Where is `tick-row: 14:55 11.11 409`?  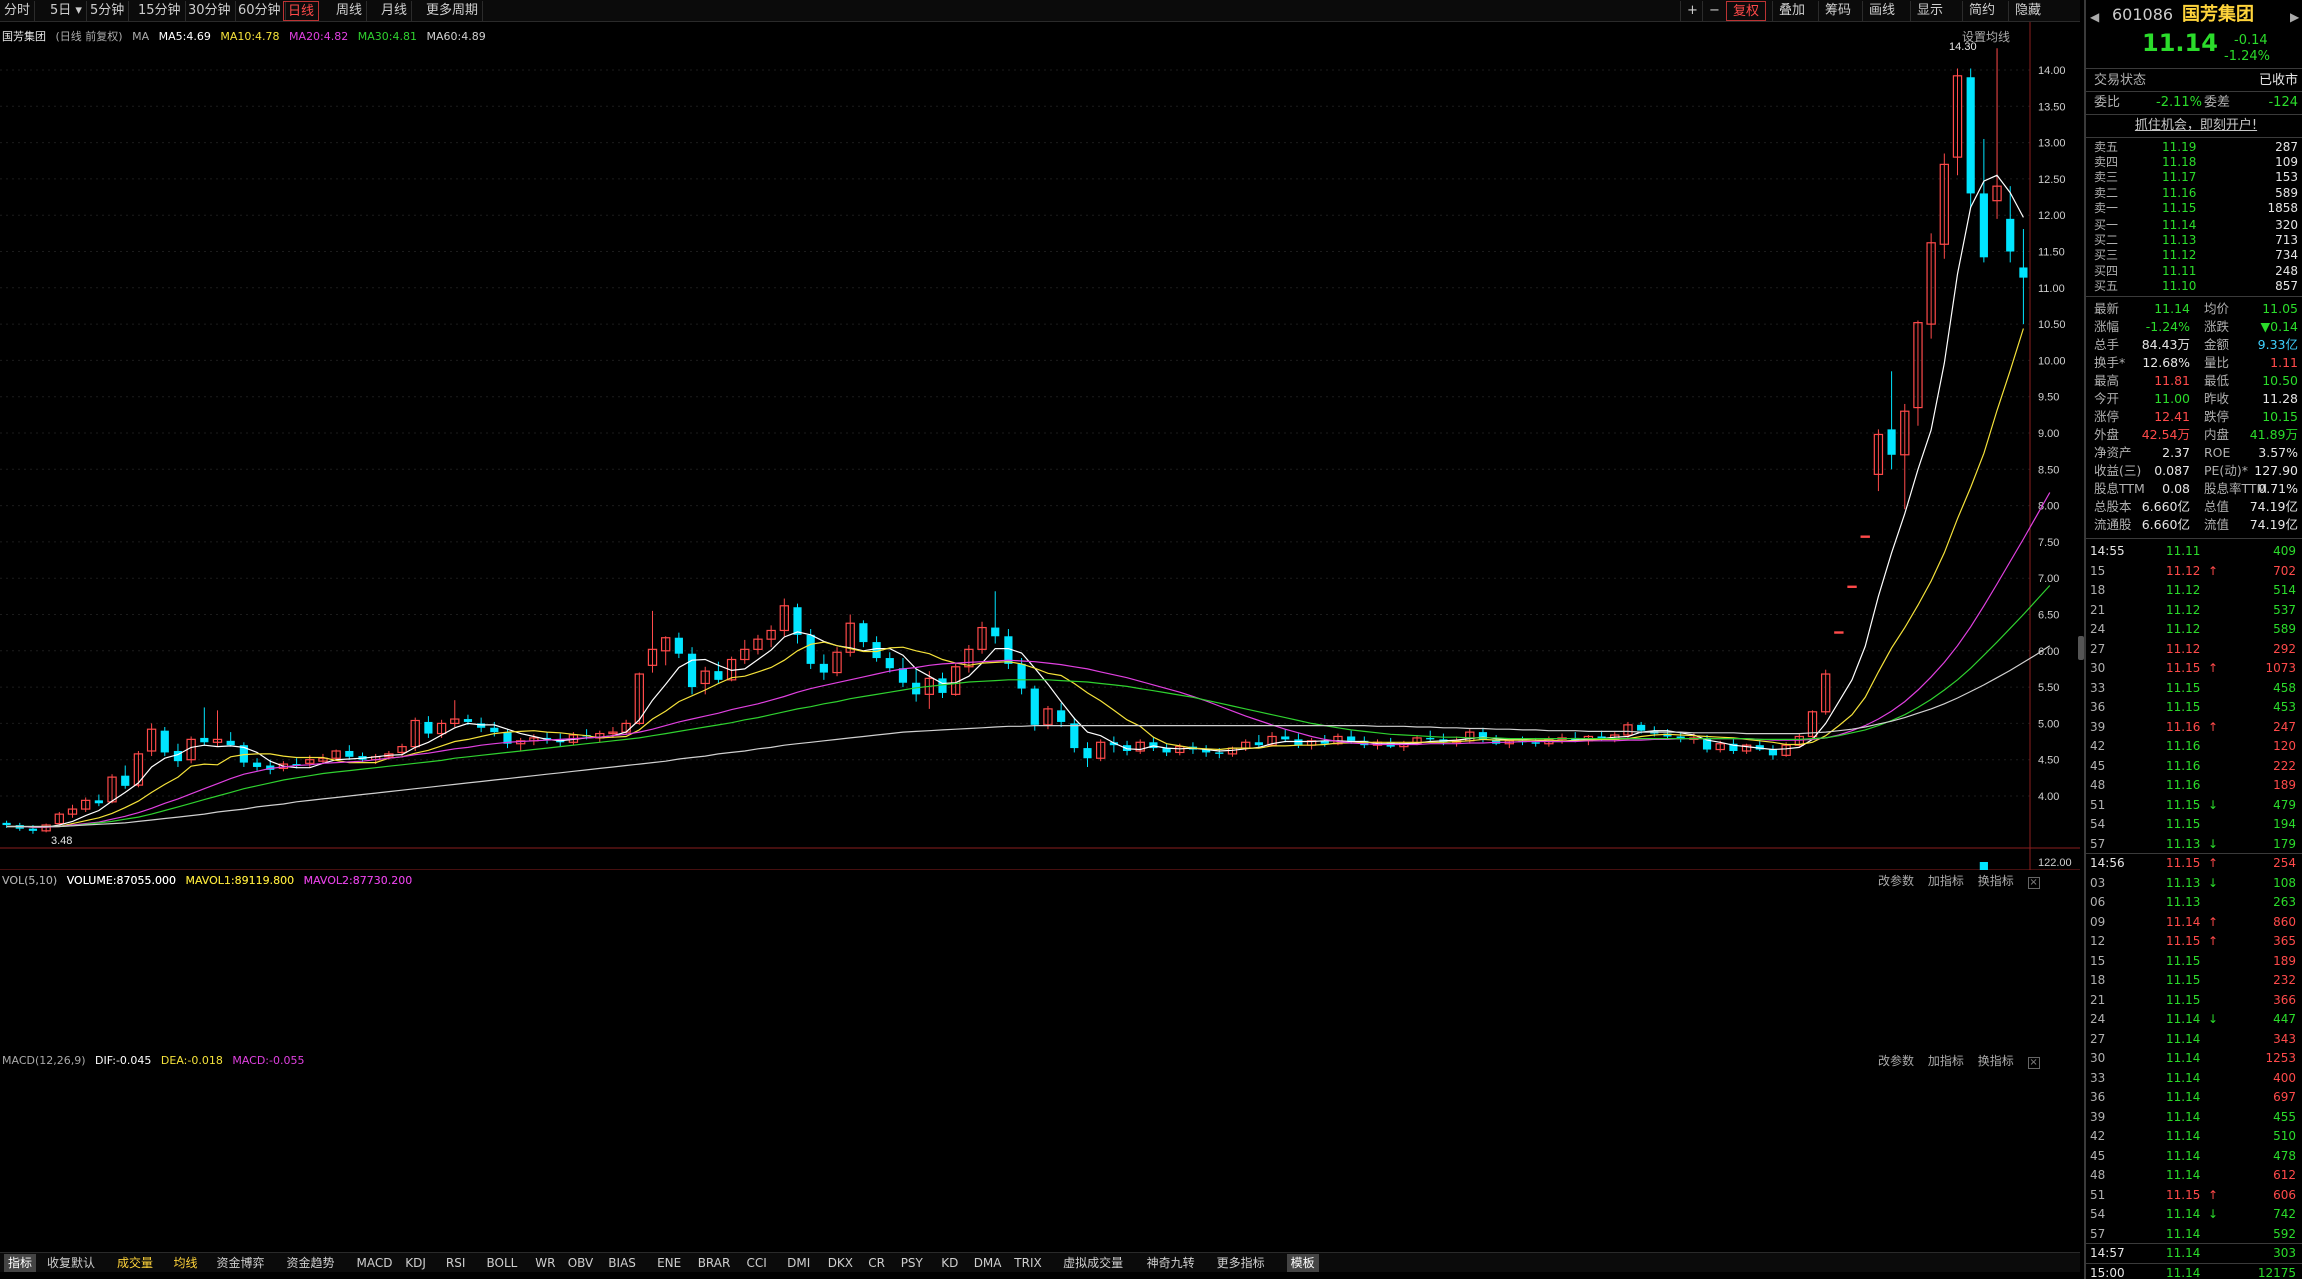 tick-row: 14:55 11.11 409 is located at coordinates (2195, 552).